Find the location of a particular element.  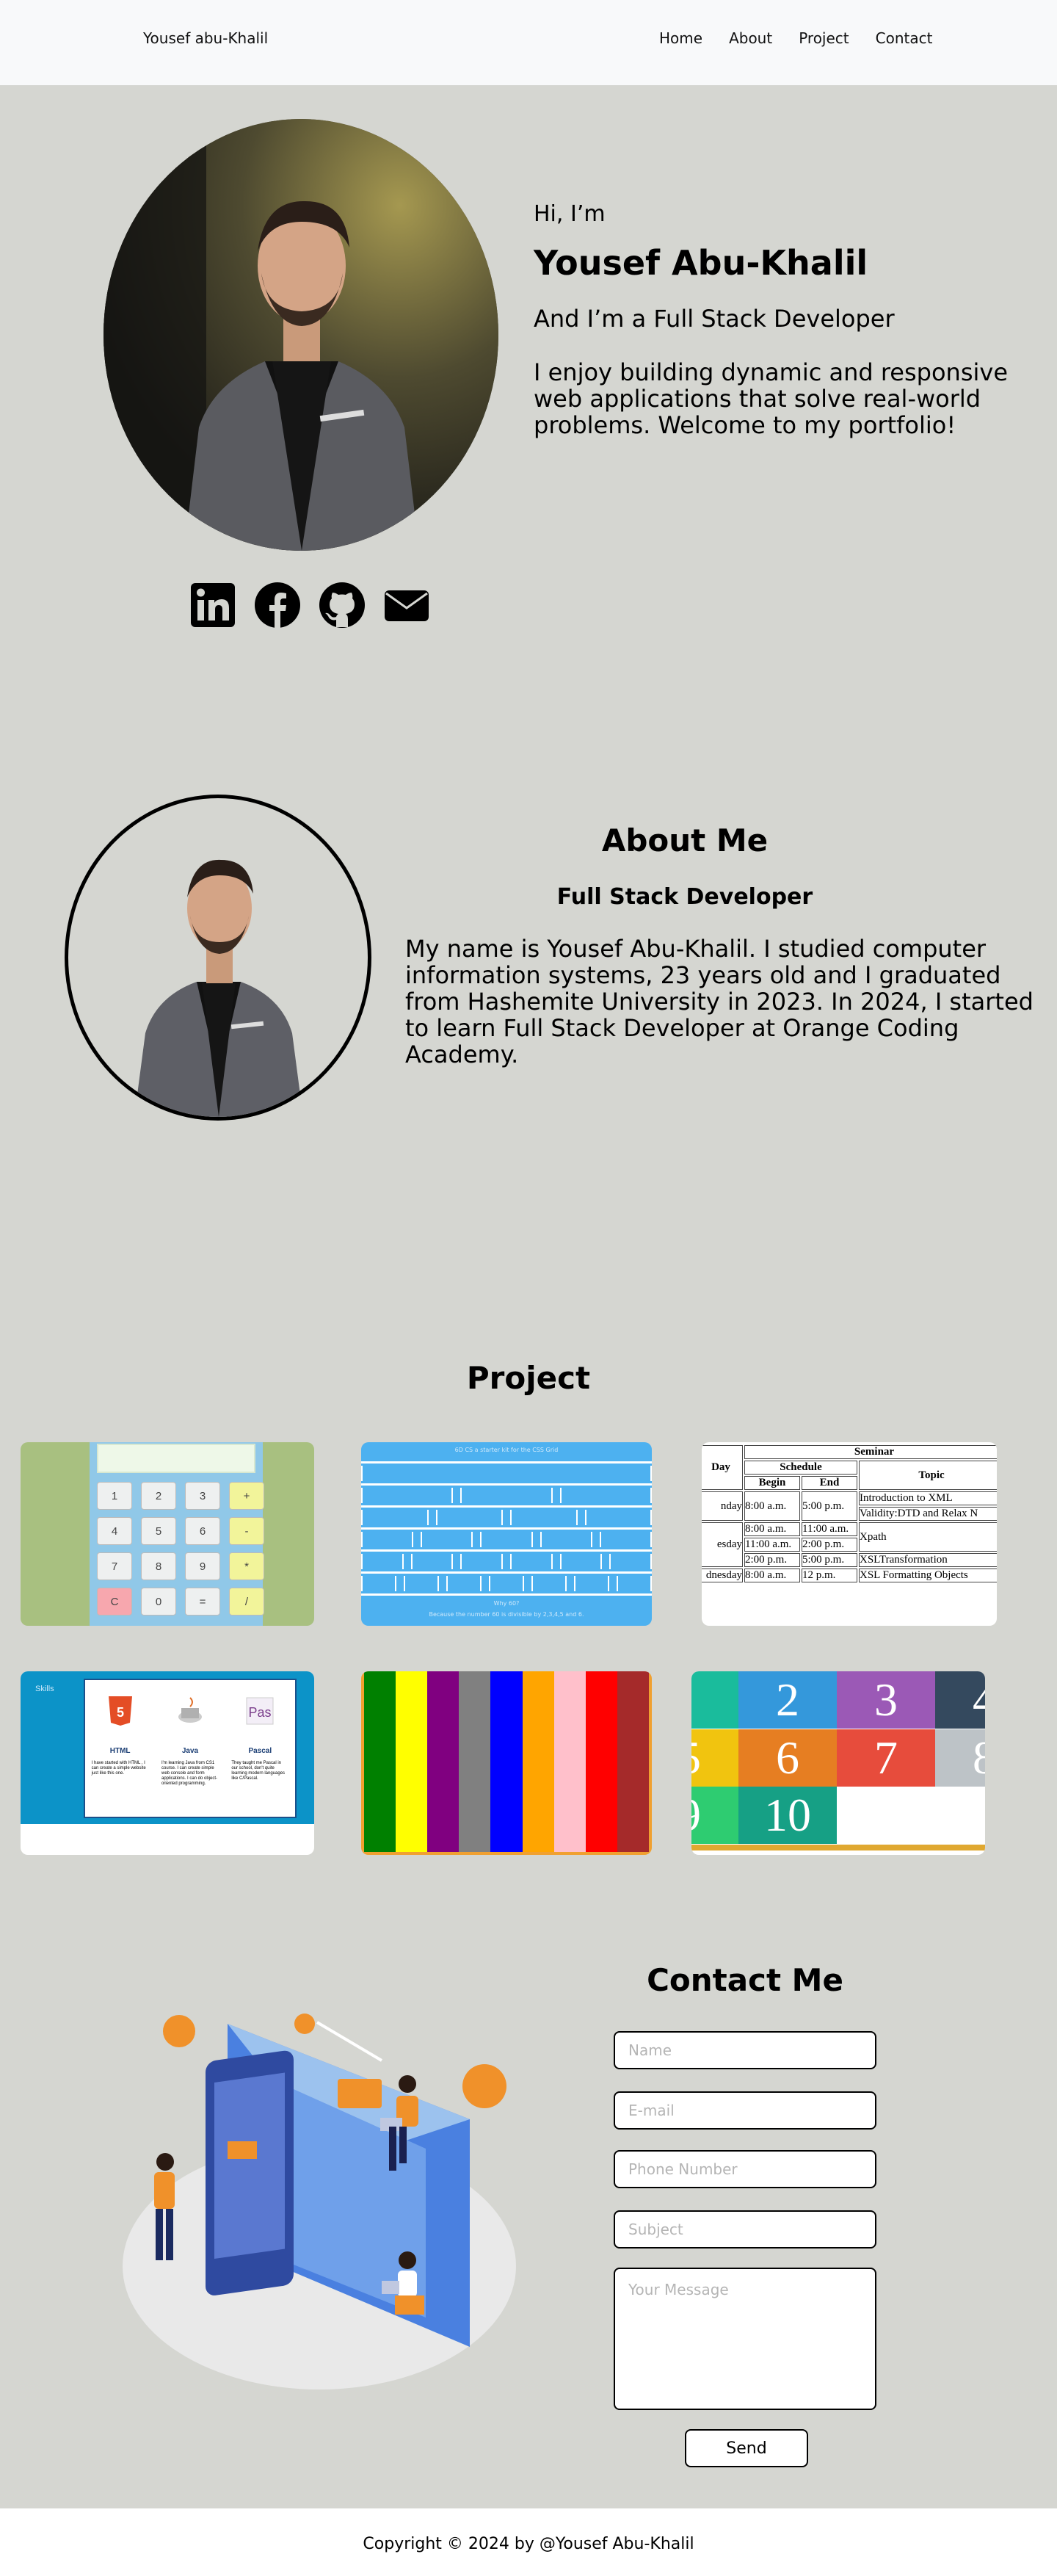

svg-text: Pas is located at coordinates (260, 1712).